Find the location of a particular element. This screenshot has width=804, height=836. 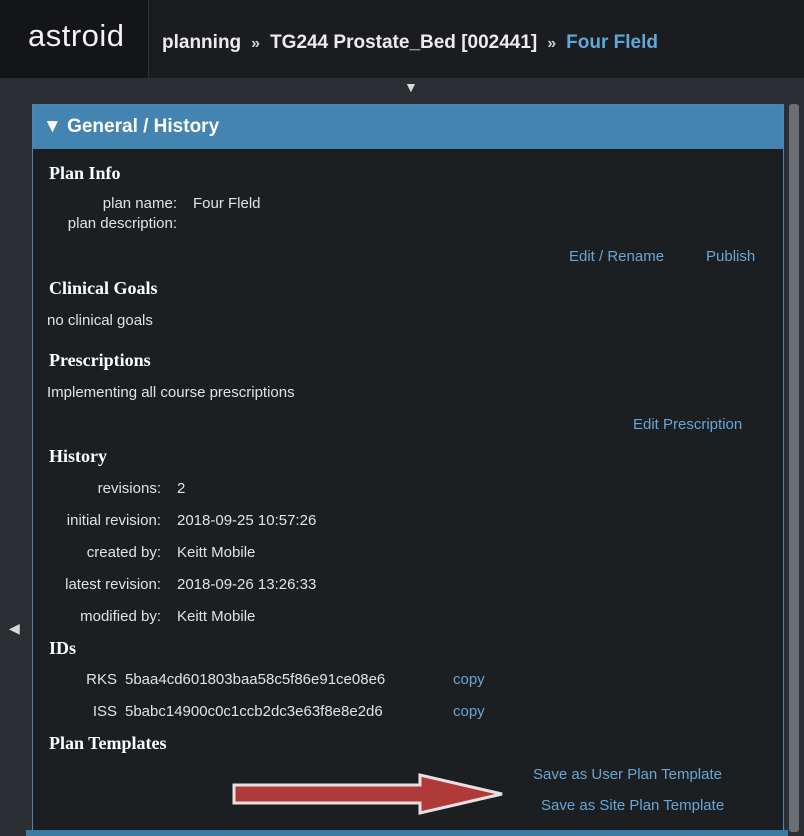

modified-by-label: modified by: is located at coordinates (120, 616).